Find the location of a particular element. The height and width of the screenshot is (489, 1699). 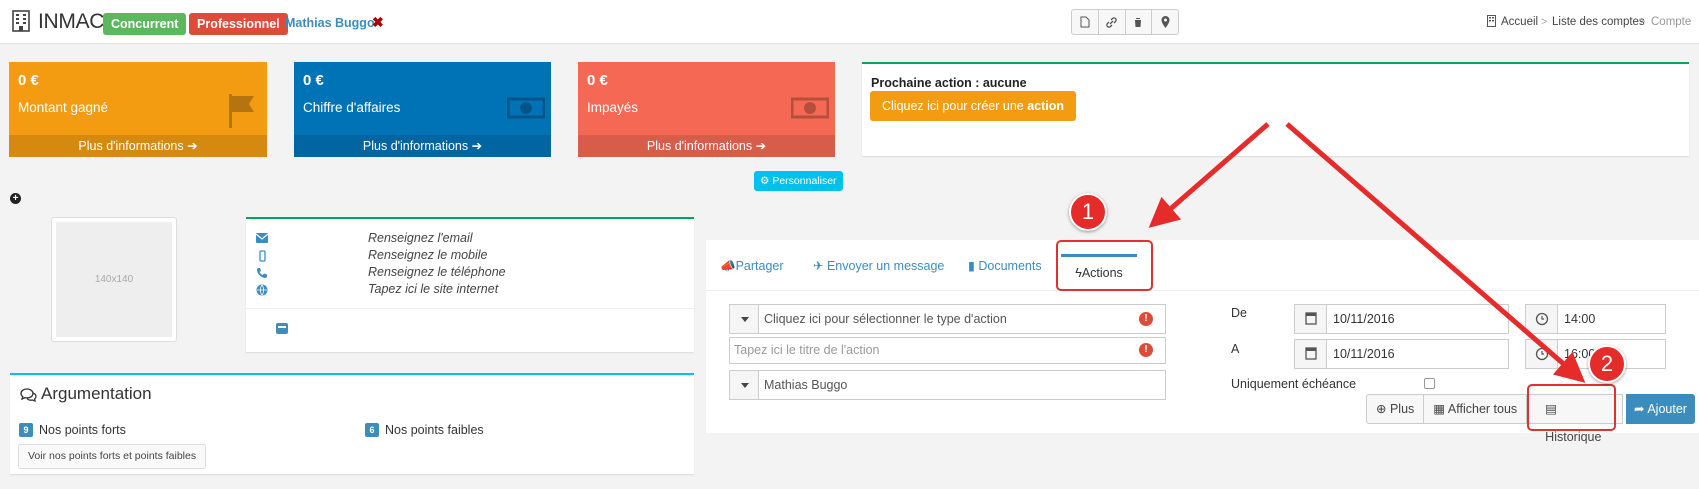

marker-1: 1 is located at coordinates (1088, 212).